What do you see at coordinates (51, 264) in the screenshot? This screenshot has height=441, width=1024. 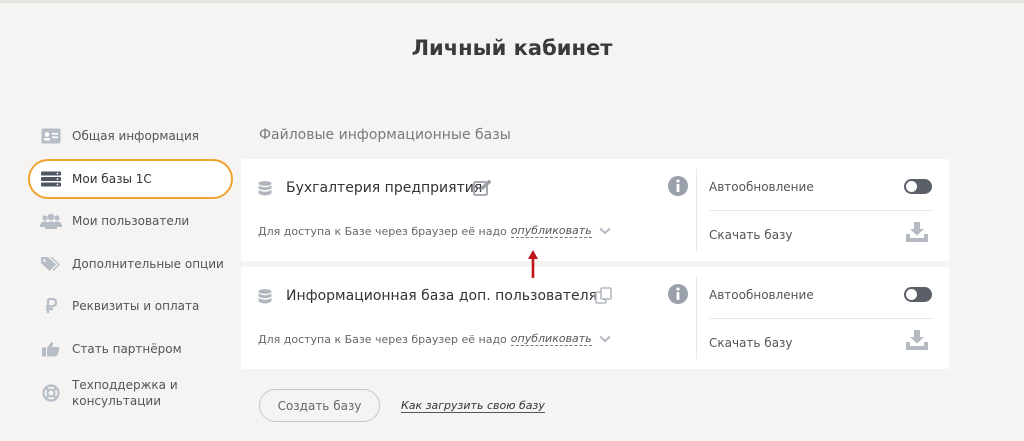 I see `tags-icon` at bounding box center [51, 264].